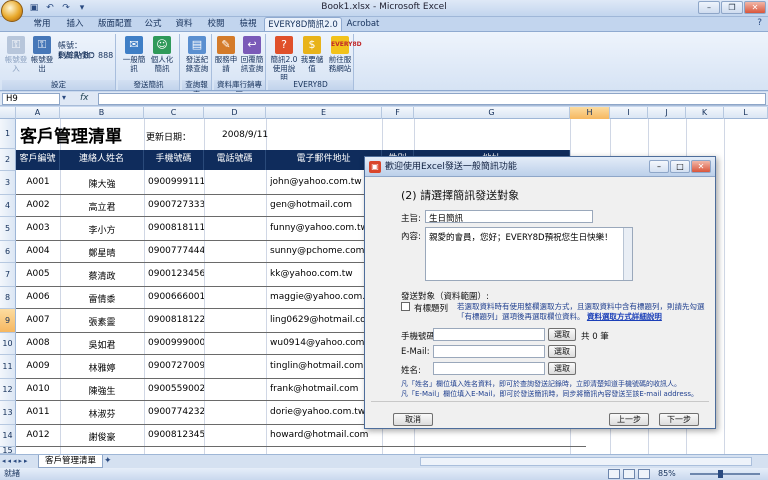 Image resolution: width=768 pixels, height=480 pixels. I want to click on tab-view: 檢視, so click(248, 24).